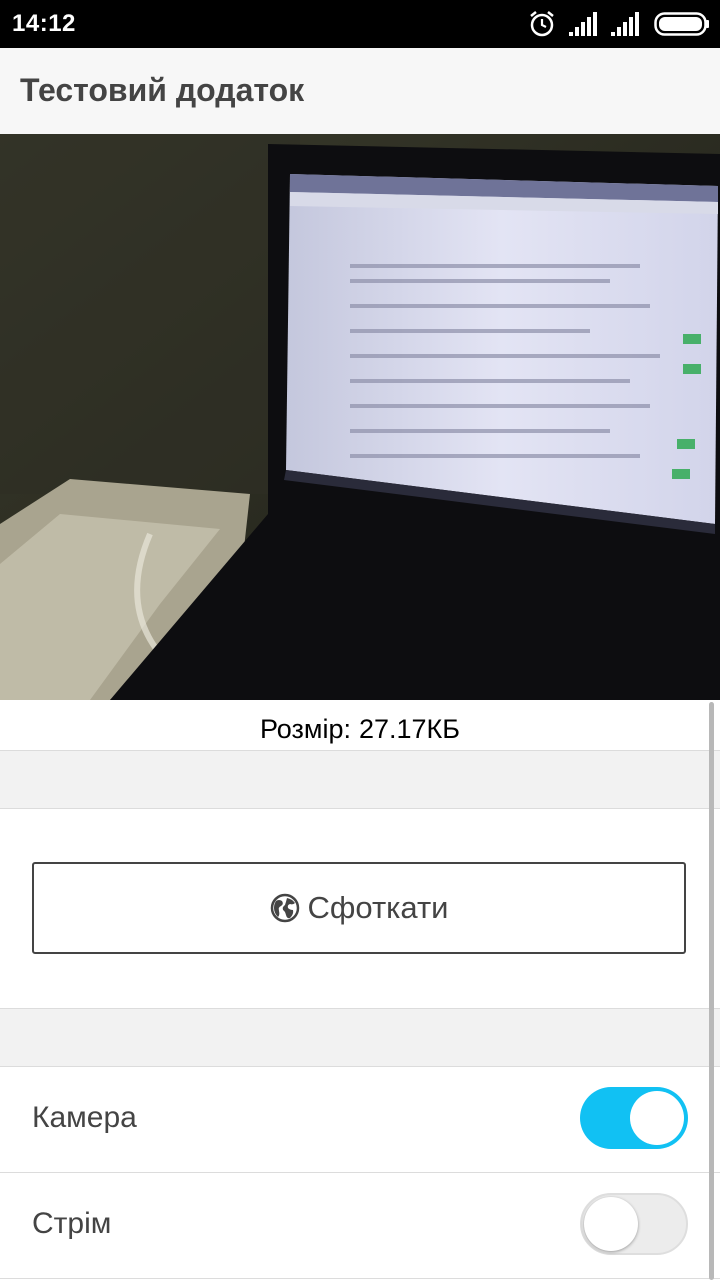 This screenshot has width=720, height=1280. I want to click on camera-toggle-switch, so click(634, 1118).